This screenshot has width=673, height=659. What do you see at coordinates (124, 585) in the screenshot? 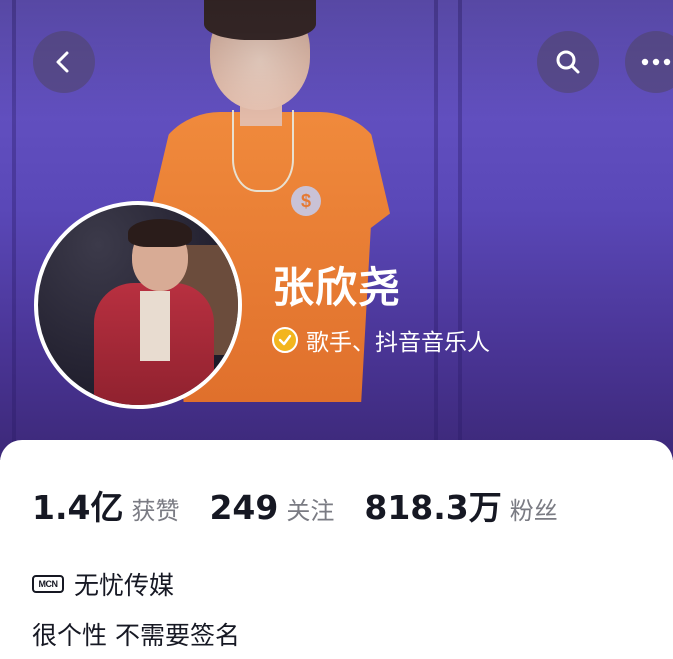
I see `mcn-name: 无忧传媒` at bounding box center [124, 585].